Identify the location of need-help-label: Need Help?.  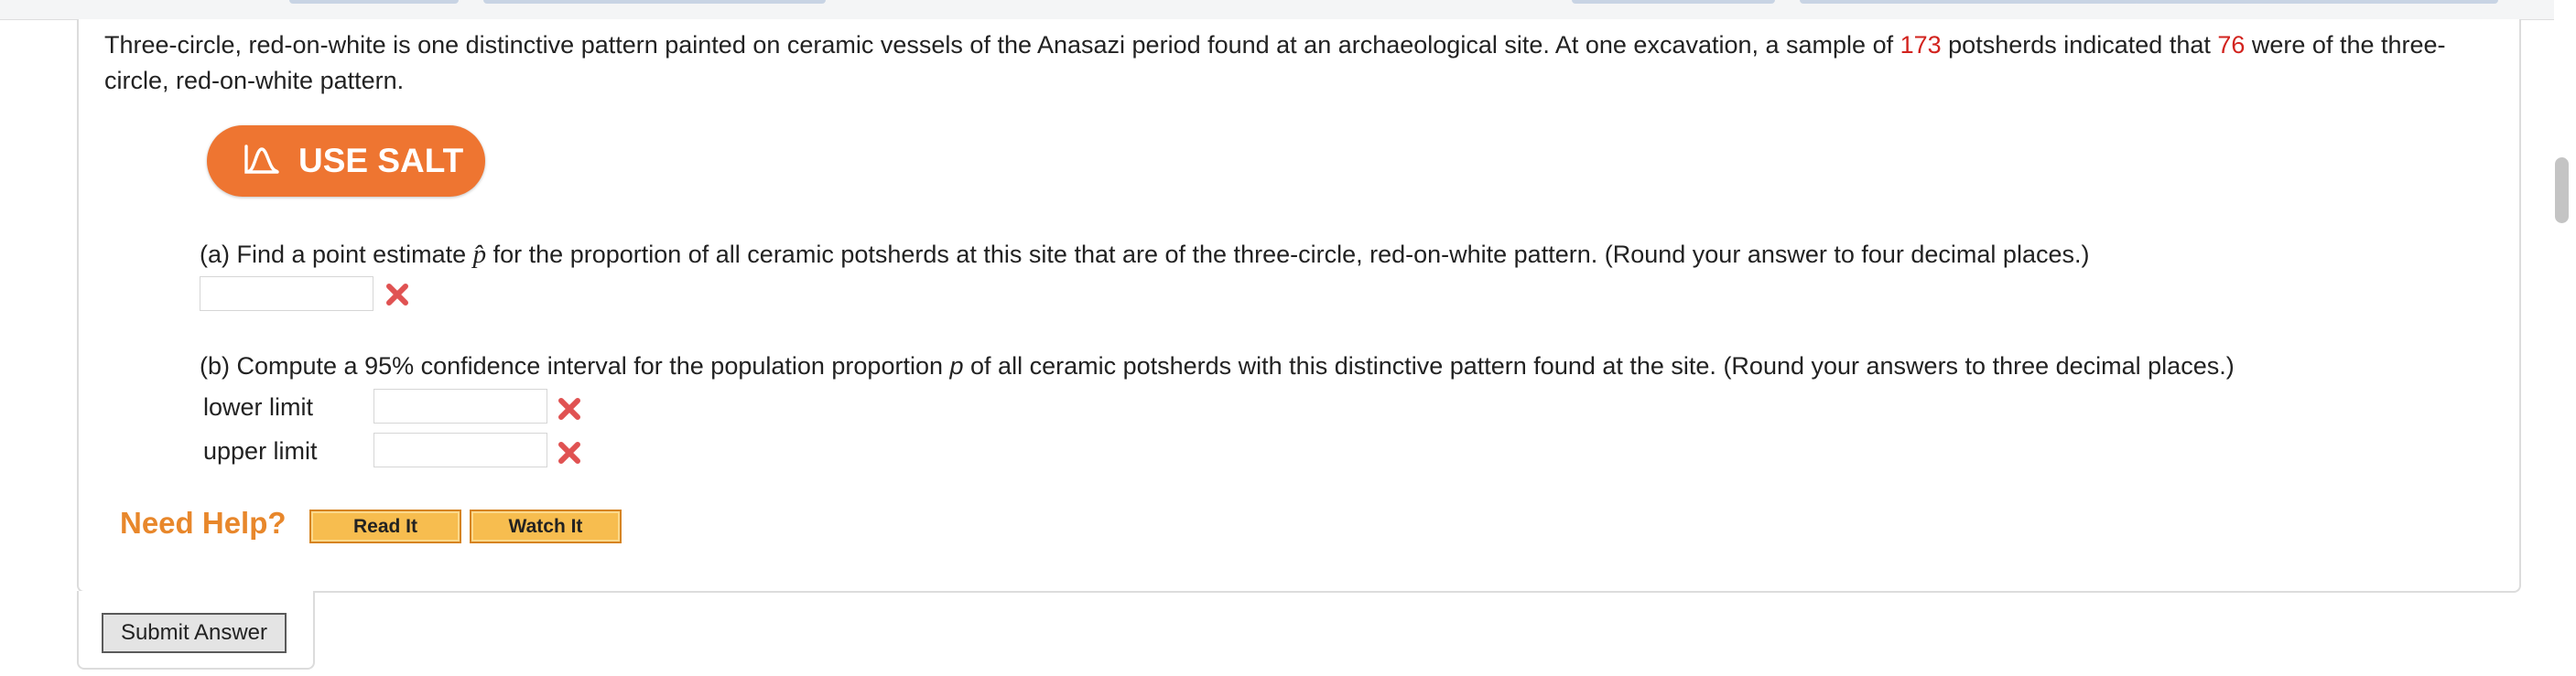
(204, 523).